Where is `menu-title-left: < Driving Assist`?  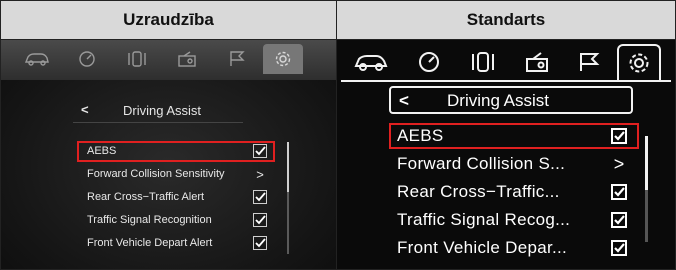
menu-title-left: < Driving Assist is located at coordinates (158, 112).